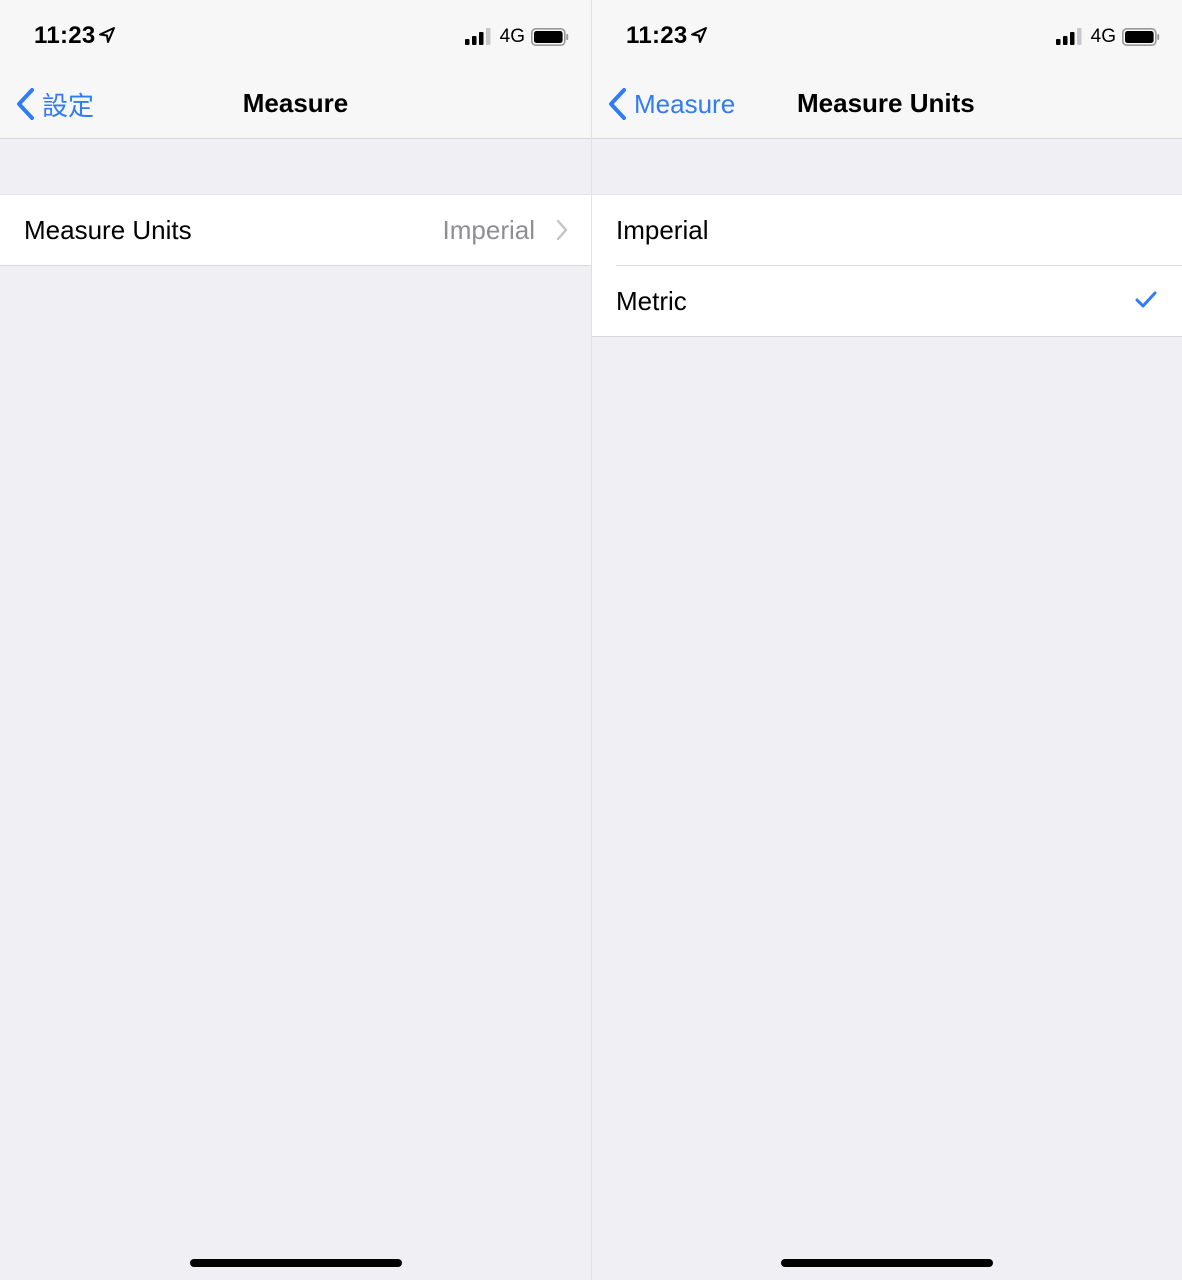 This screenshot has width=1182, height=1280. Describe the element at coordinates (617, 104) in the screenshot. I see `chevron-left-icon` at that location.